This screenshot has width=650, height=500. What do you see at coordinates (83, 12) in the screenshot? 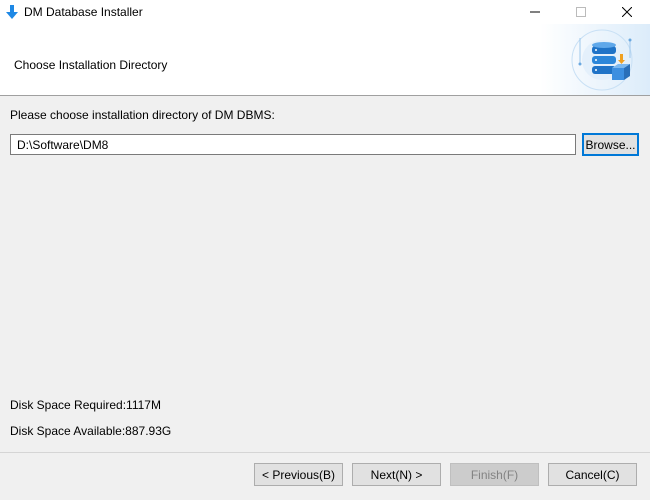
I see `window-title: DM Database Installer` at bounding box center [83, 12].